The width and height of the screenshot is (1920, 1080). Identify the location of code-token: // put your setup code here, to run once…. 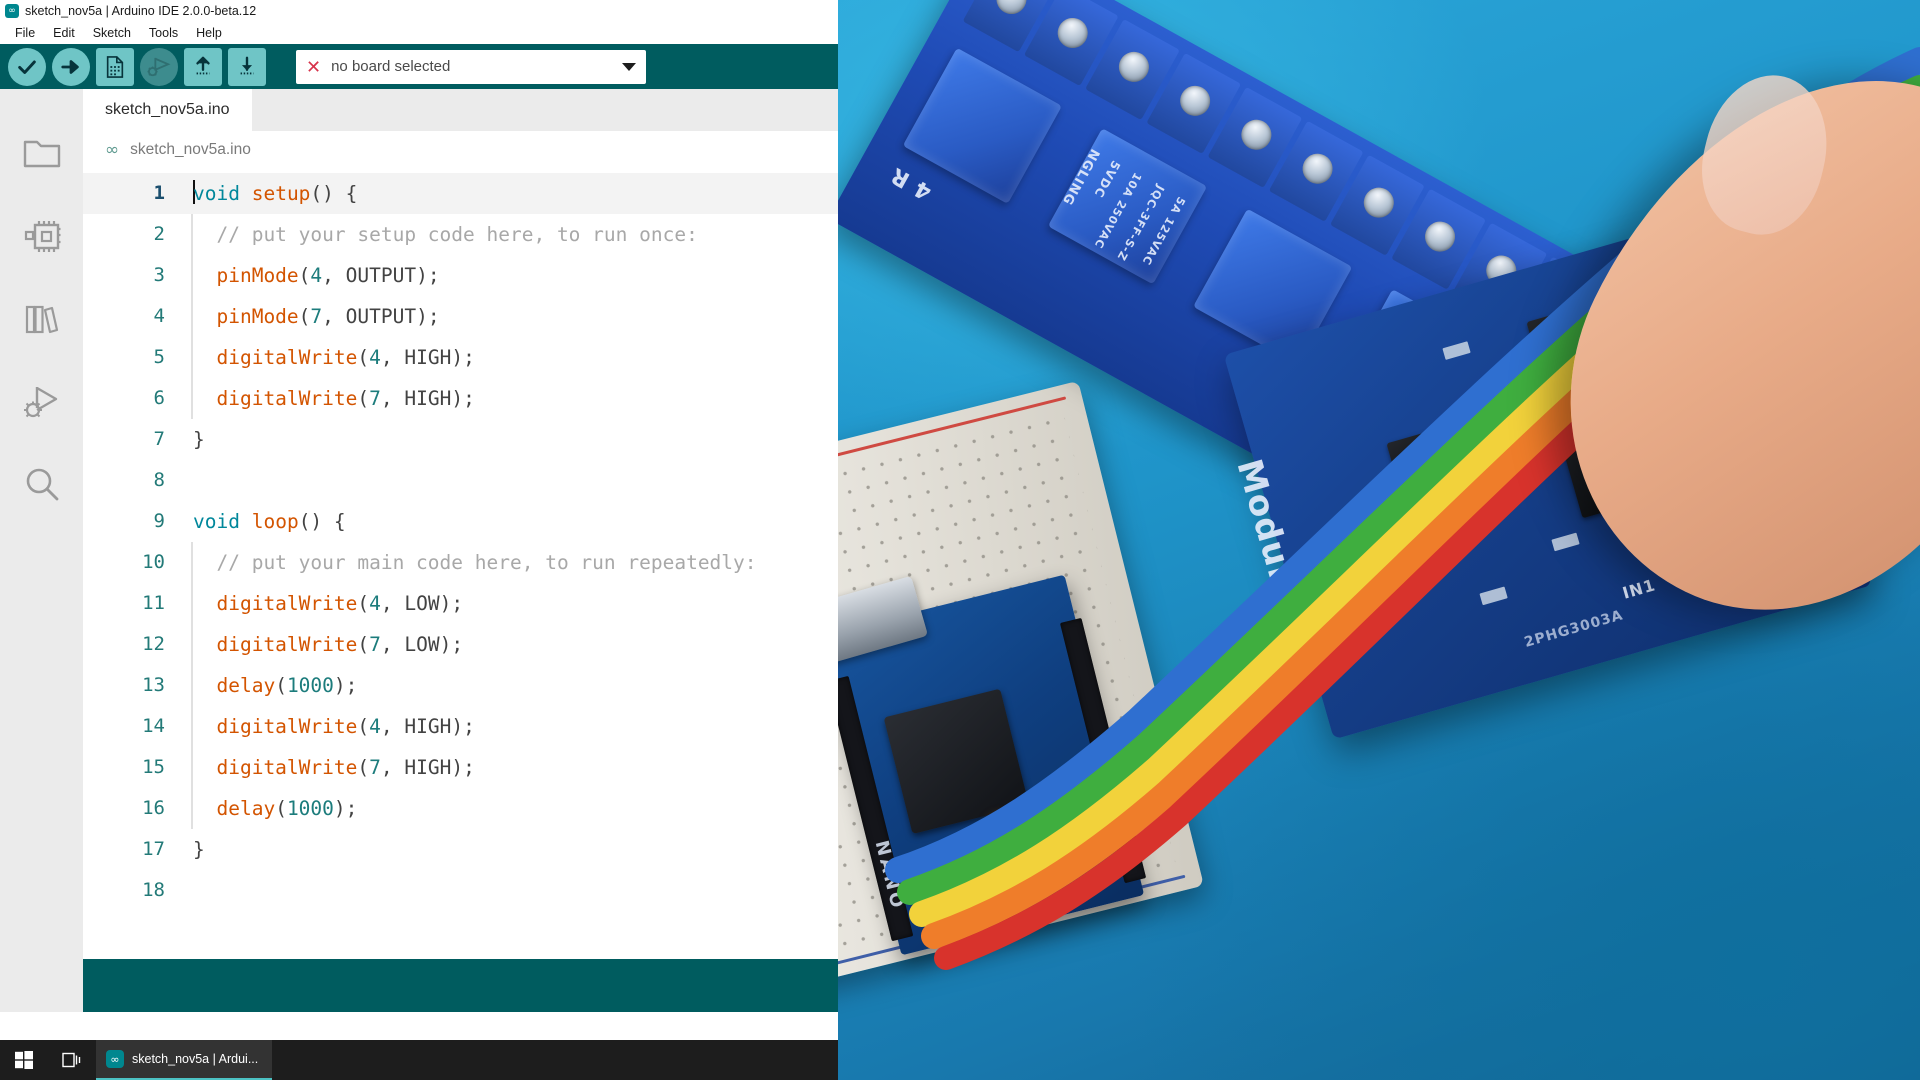
(445, 234).